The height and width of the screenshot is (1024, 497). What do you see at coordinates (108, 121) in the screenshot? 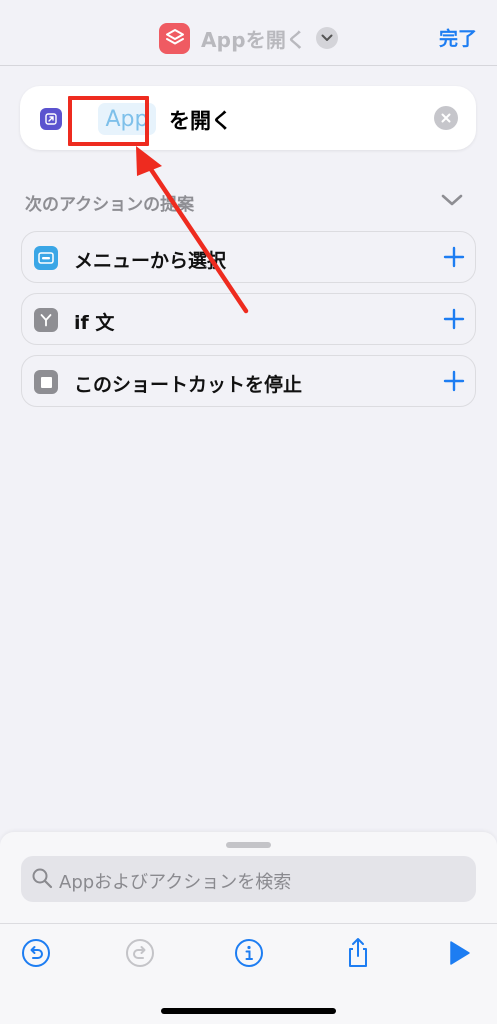
I see `annotation-highlight-box` at bounding box center [108, 121].